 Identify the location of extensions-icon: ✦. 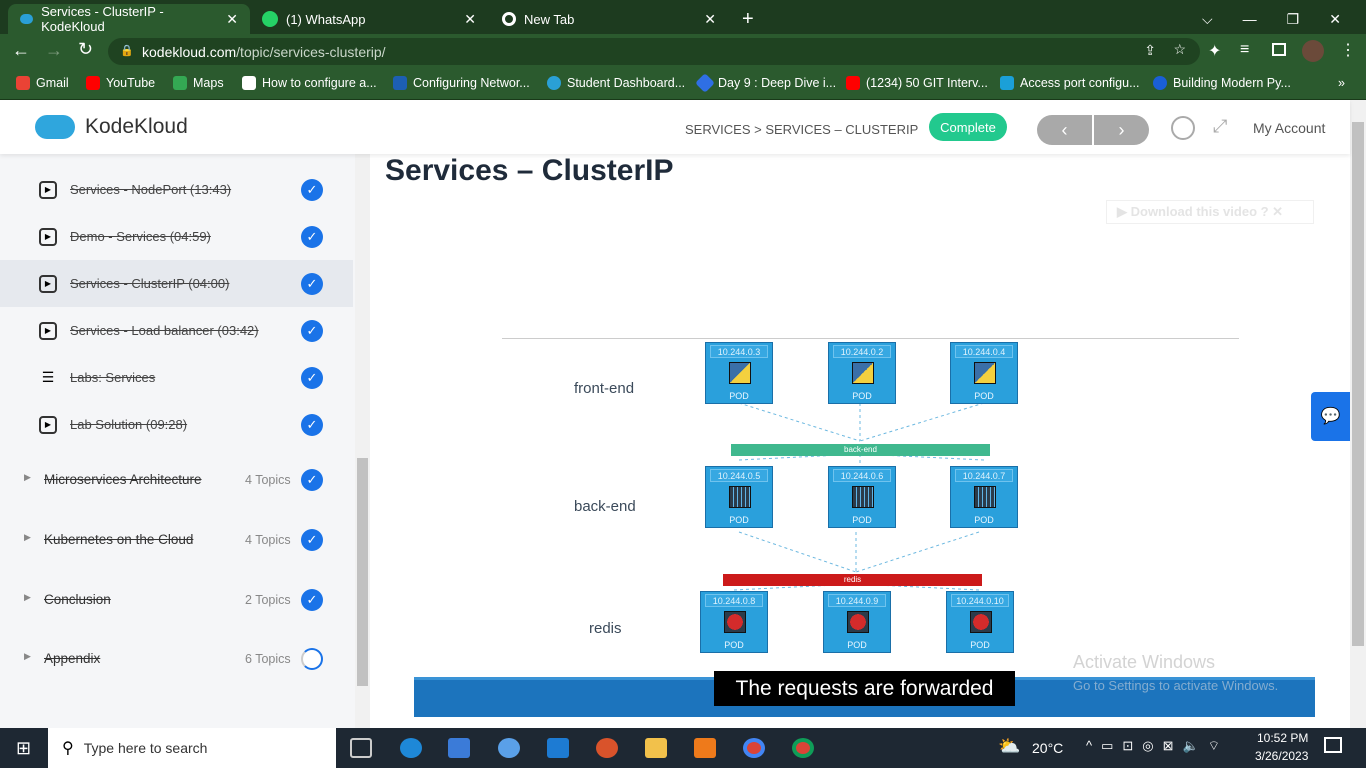
(1214, 51).